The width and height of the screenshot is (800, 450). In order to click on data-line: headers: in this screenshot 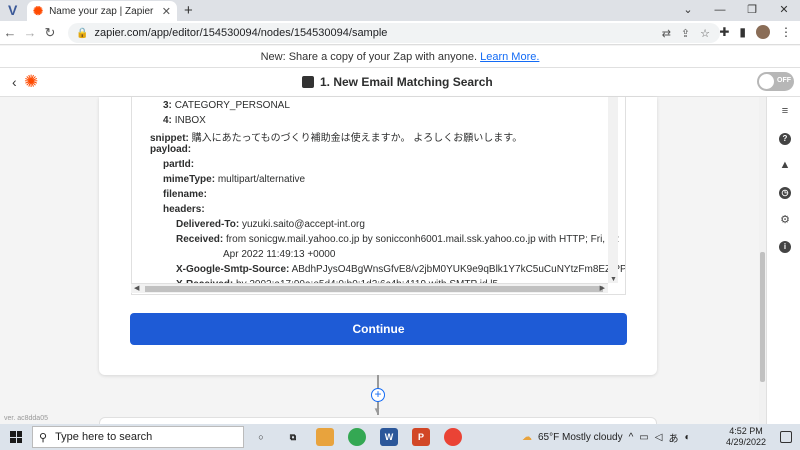, I will do `click(184, 209)`.